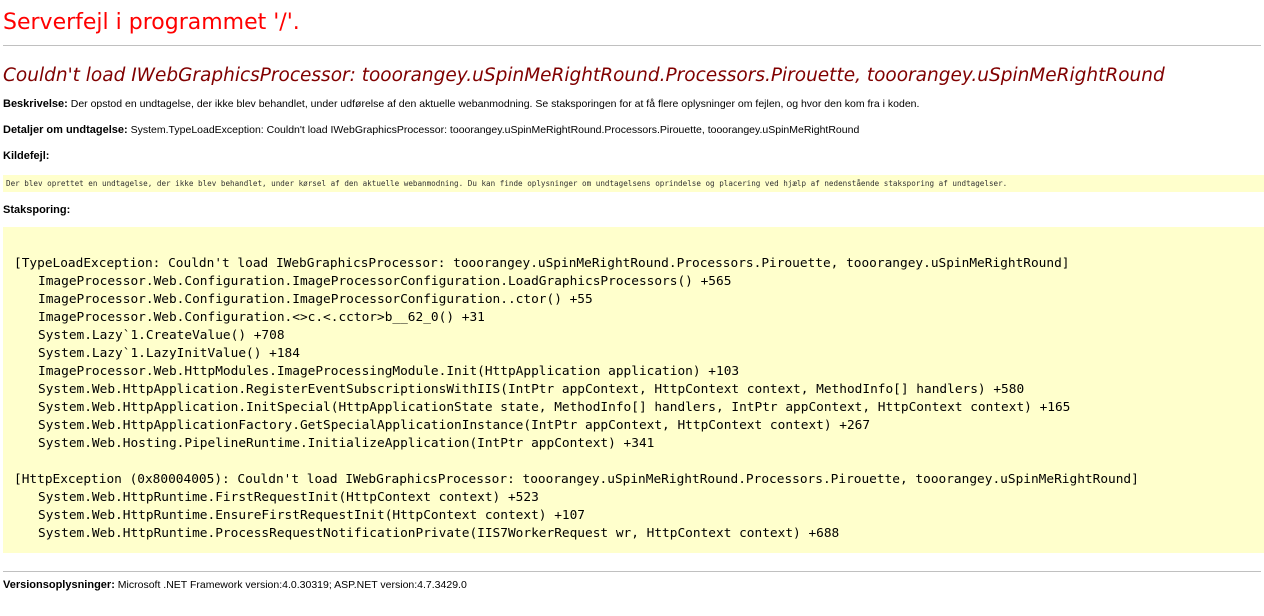 The image size is (1264, 616). Describe the element at coordinates (59, 585) in the screenshot. I see `version-info-label: Versionsoplysninger:` at that location.